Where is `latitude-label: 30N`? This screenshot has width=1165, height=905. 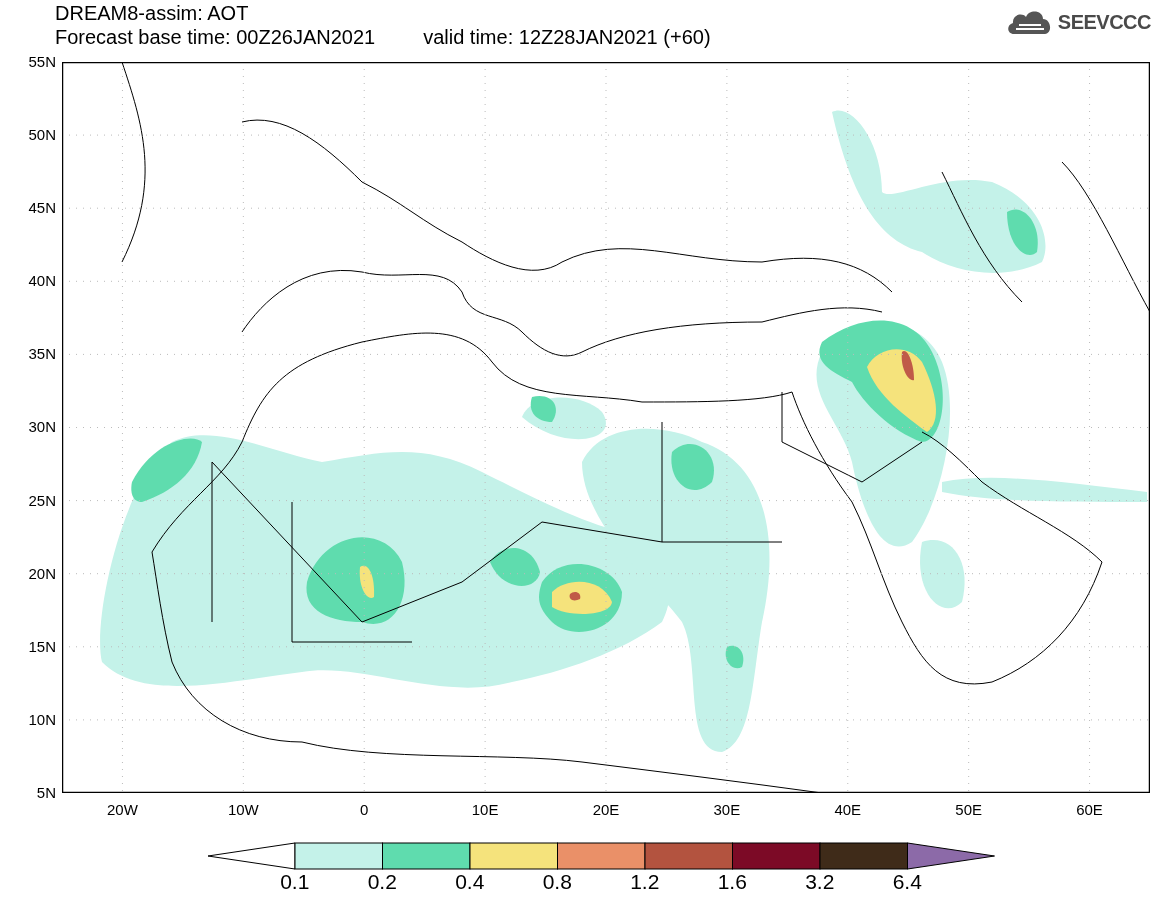 latitude-label: 30N is located at coordinates (42, 427).